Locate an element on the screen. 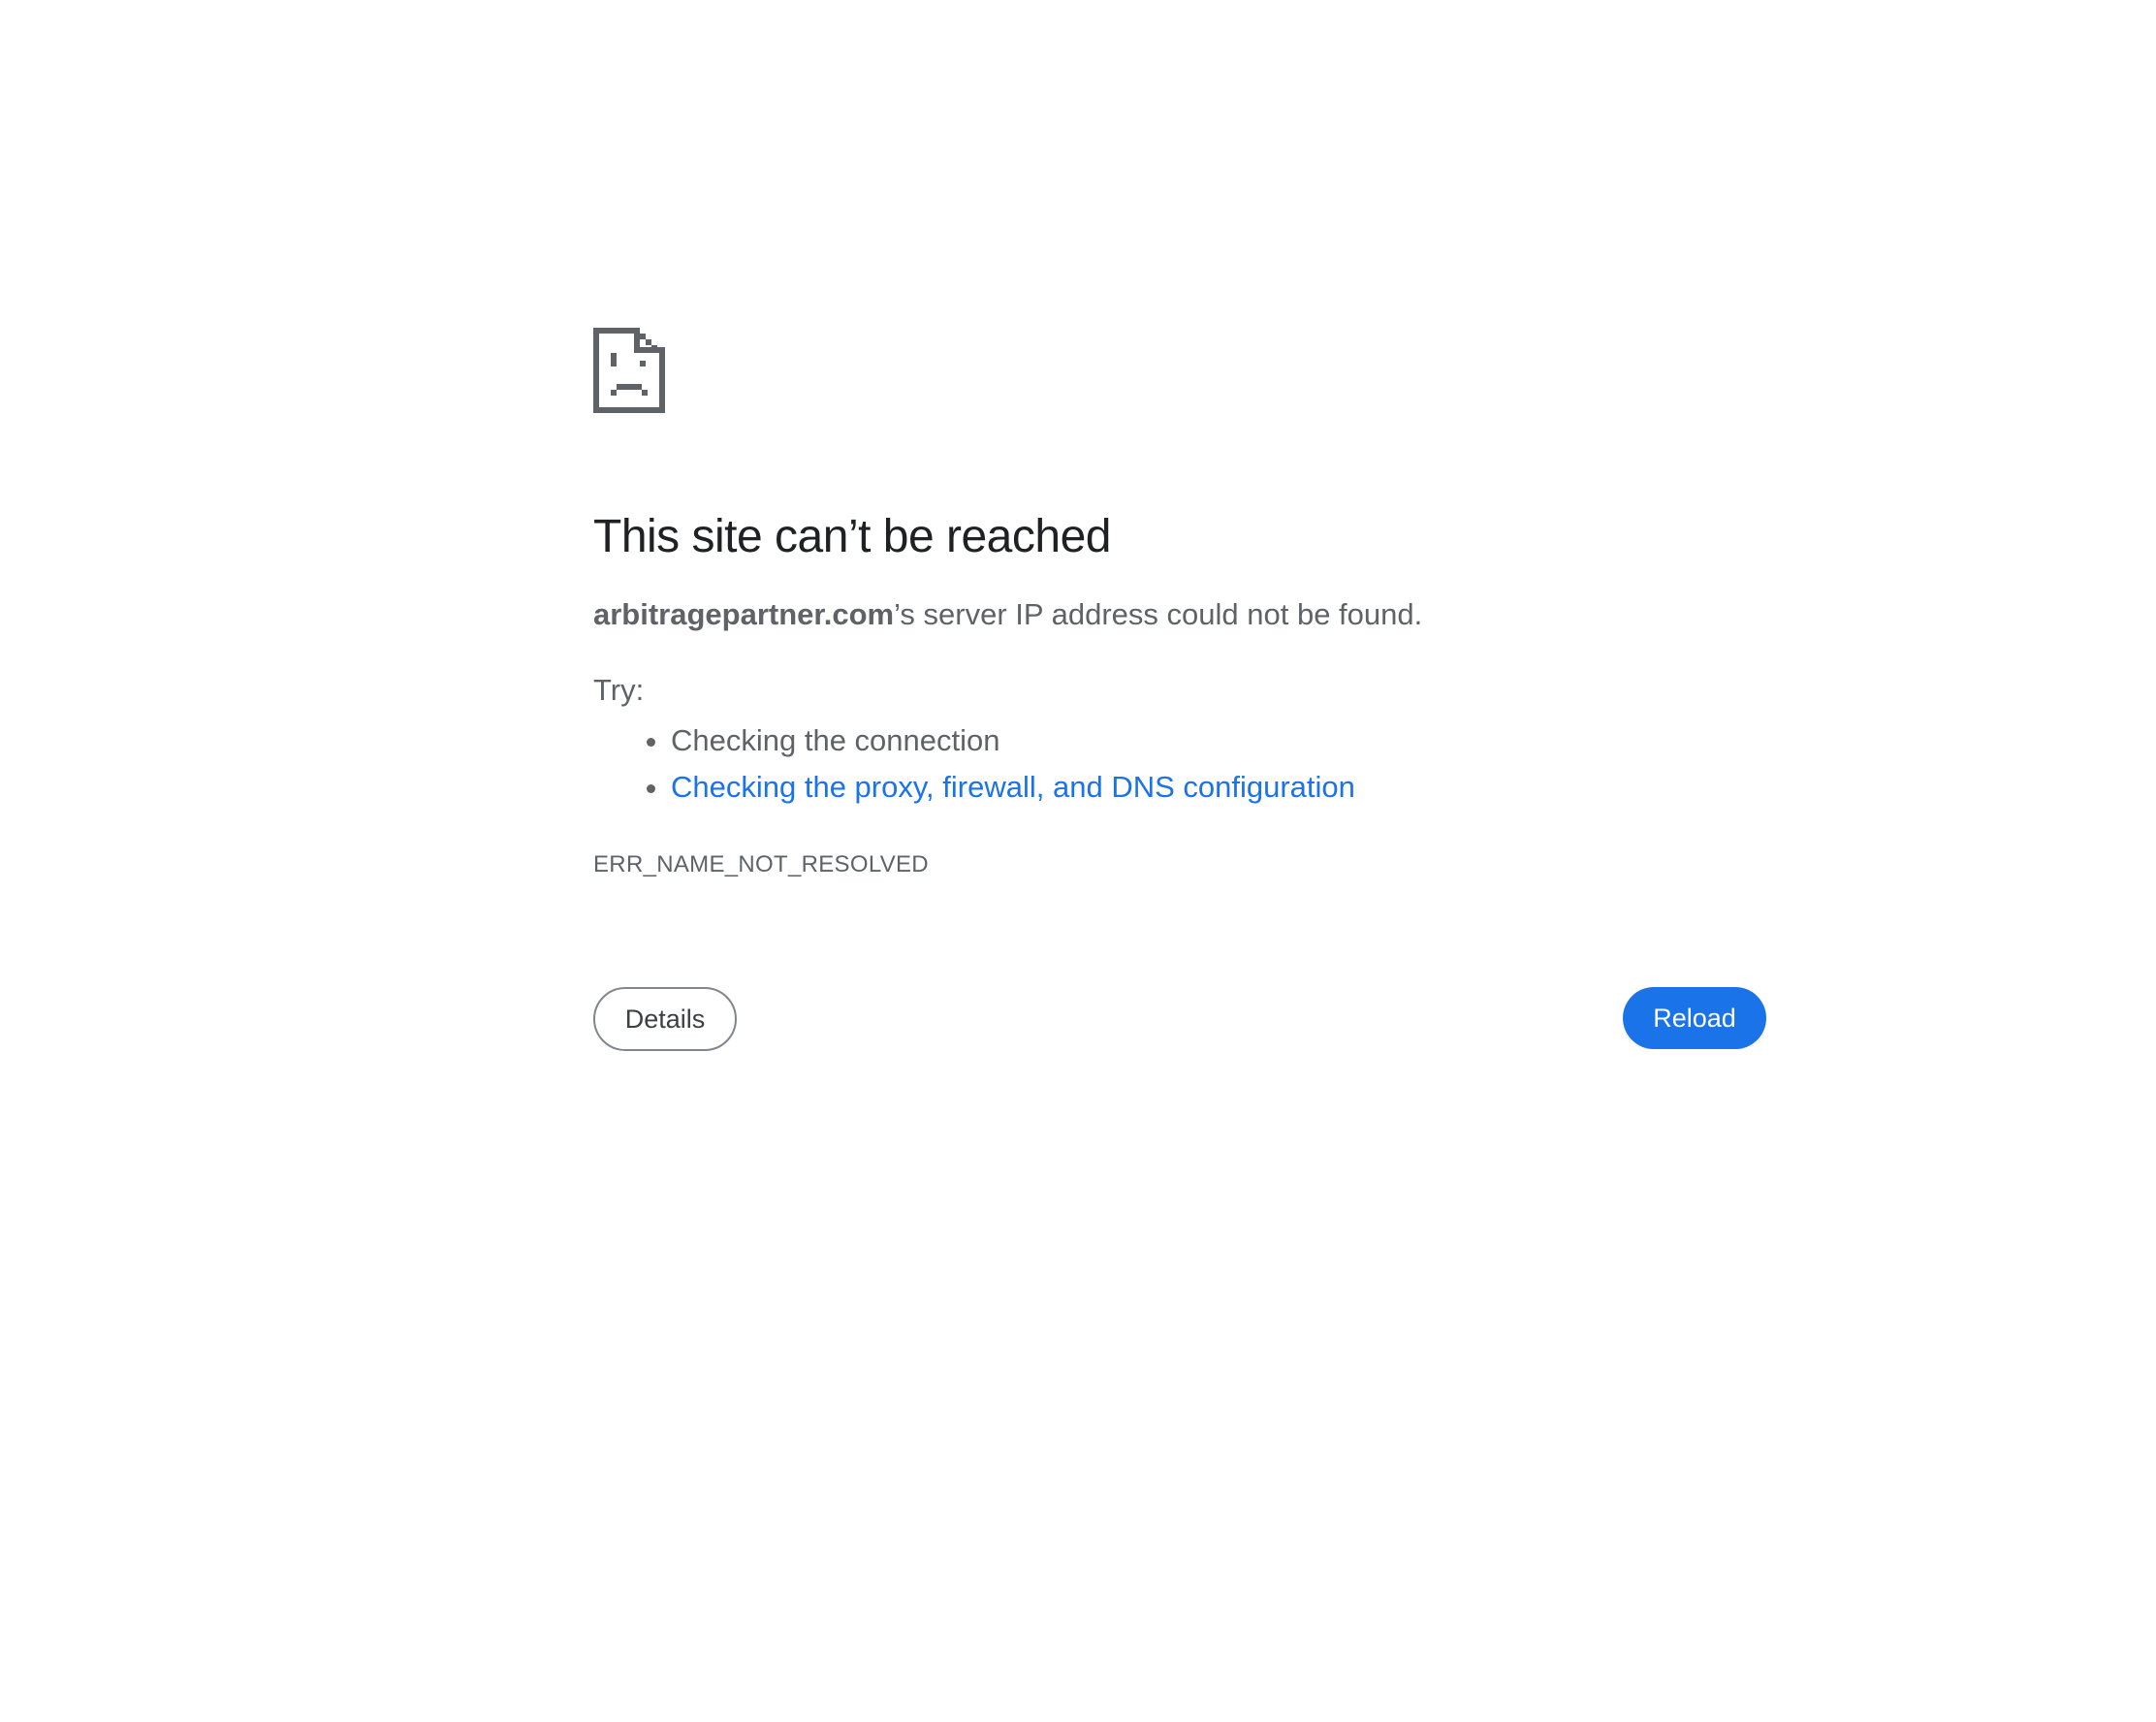 The height and width of the screenshot is (1722, 2156). try-label: Try: is located at coordinates (619, 690).